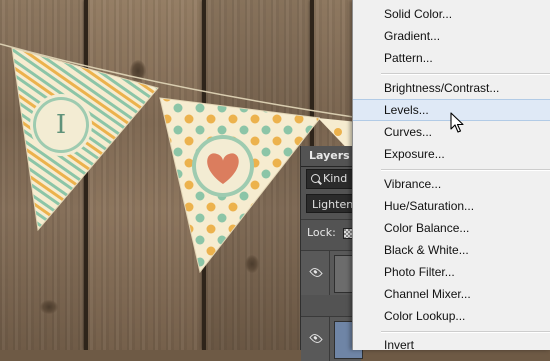 This screenshot has height=361, width=550. Describe the element at coordinates (335, 178) in the screenshot. I see `filter-kind-label: Kind` at that location.